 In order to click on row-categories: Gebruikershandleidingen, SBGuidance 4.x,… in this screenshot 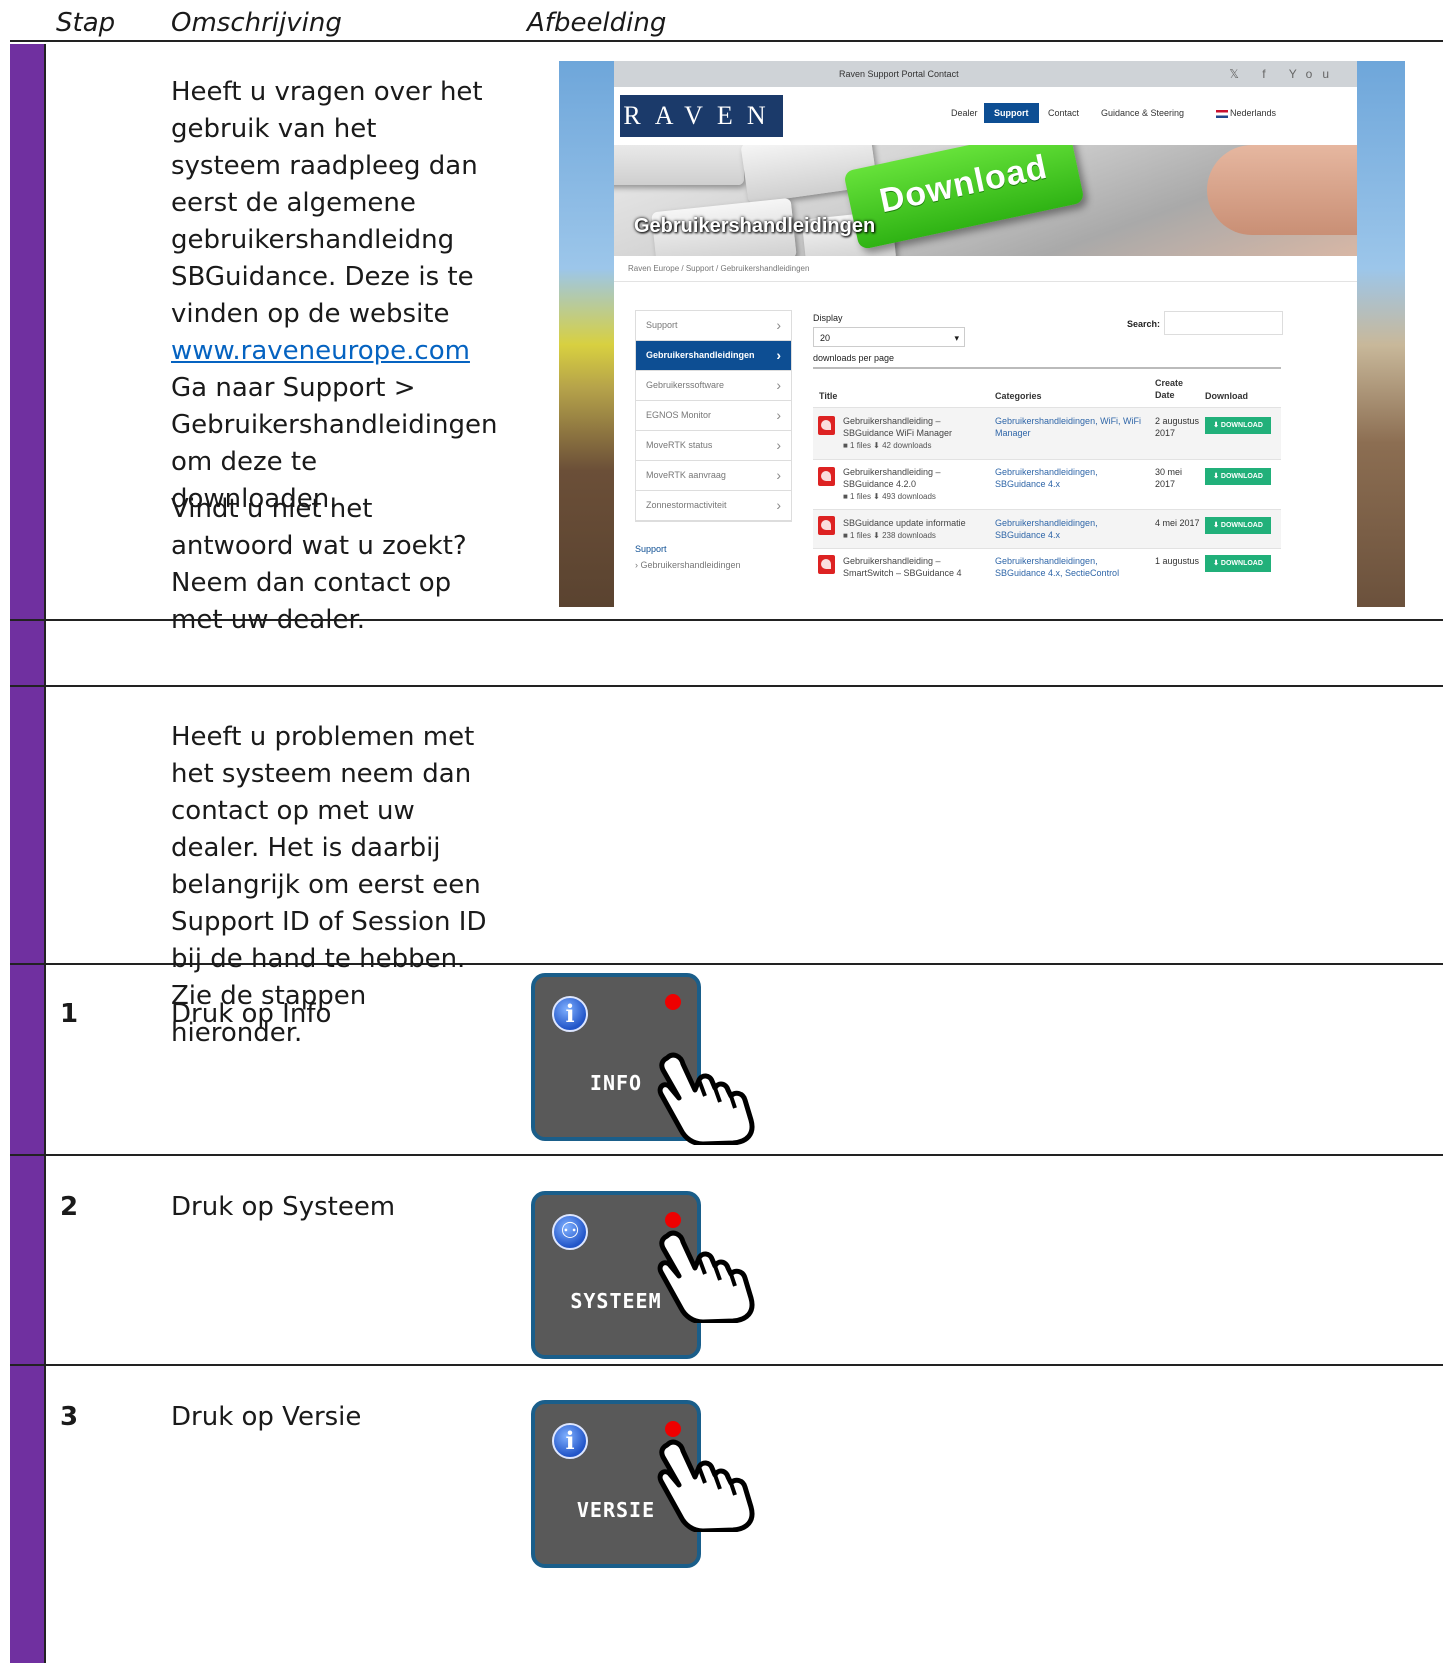, I will do `click(1070, 567)`.